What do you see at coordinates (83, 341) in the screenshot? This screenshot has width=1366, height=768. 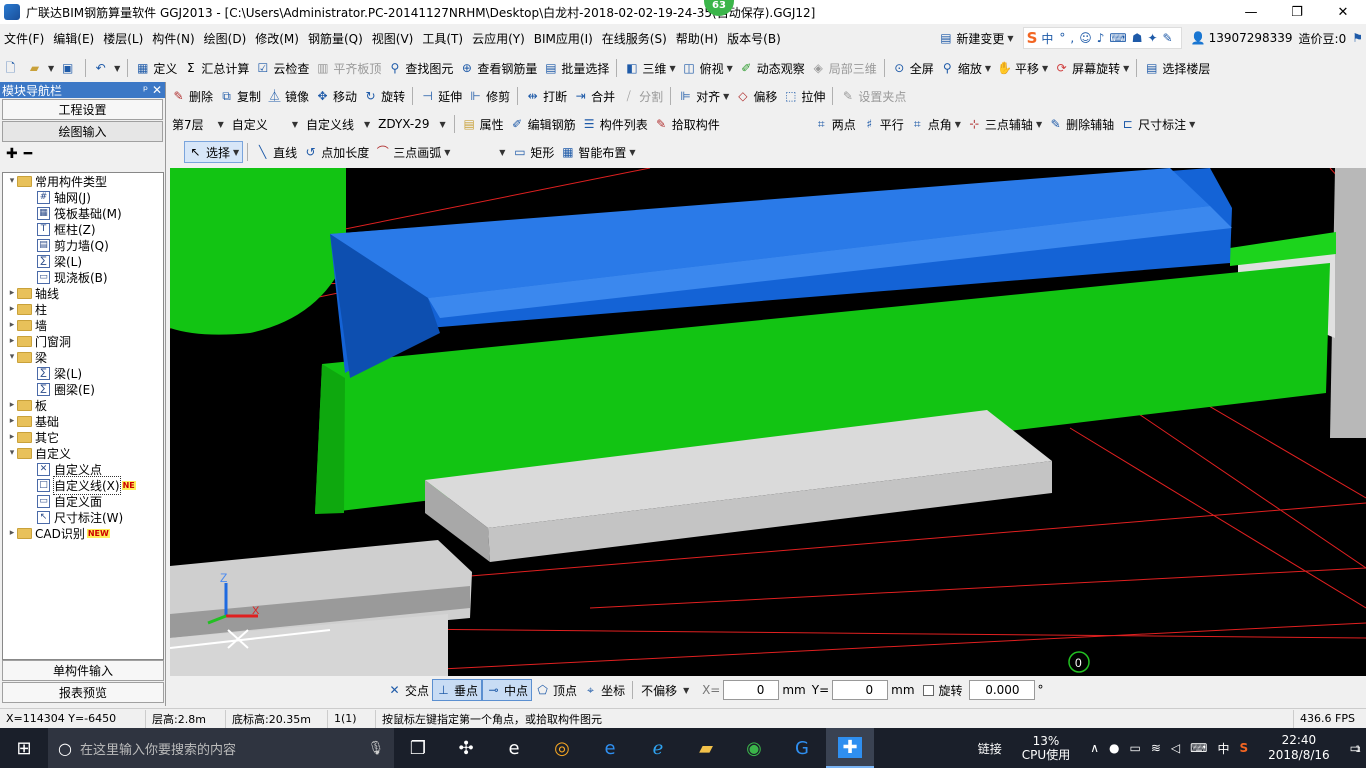 I see `tree-folder: ▸ 门窗洞` at bounding box center [83, 341].